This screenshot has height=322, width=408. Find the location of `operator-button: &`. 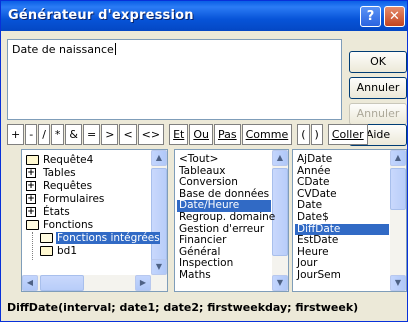

operator-button: & is located at coordinates (73, 134).